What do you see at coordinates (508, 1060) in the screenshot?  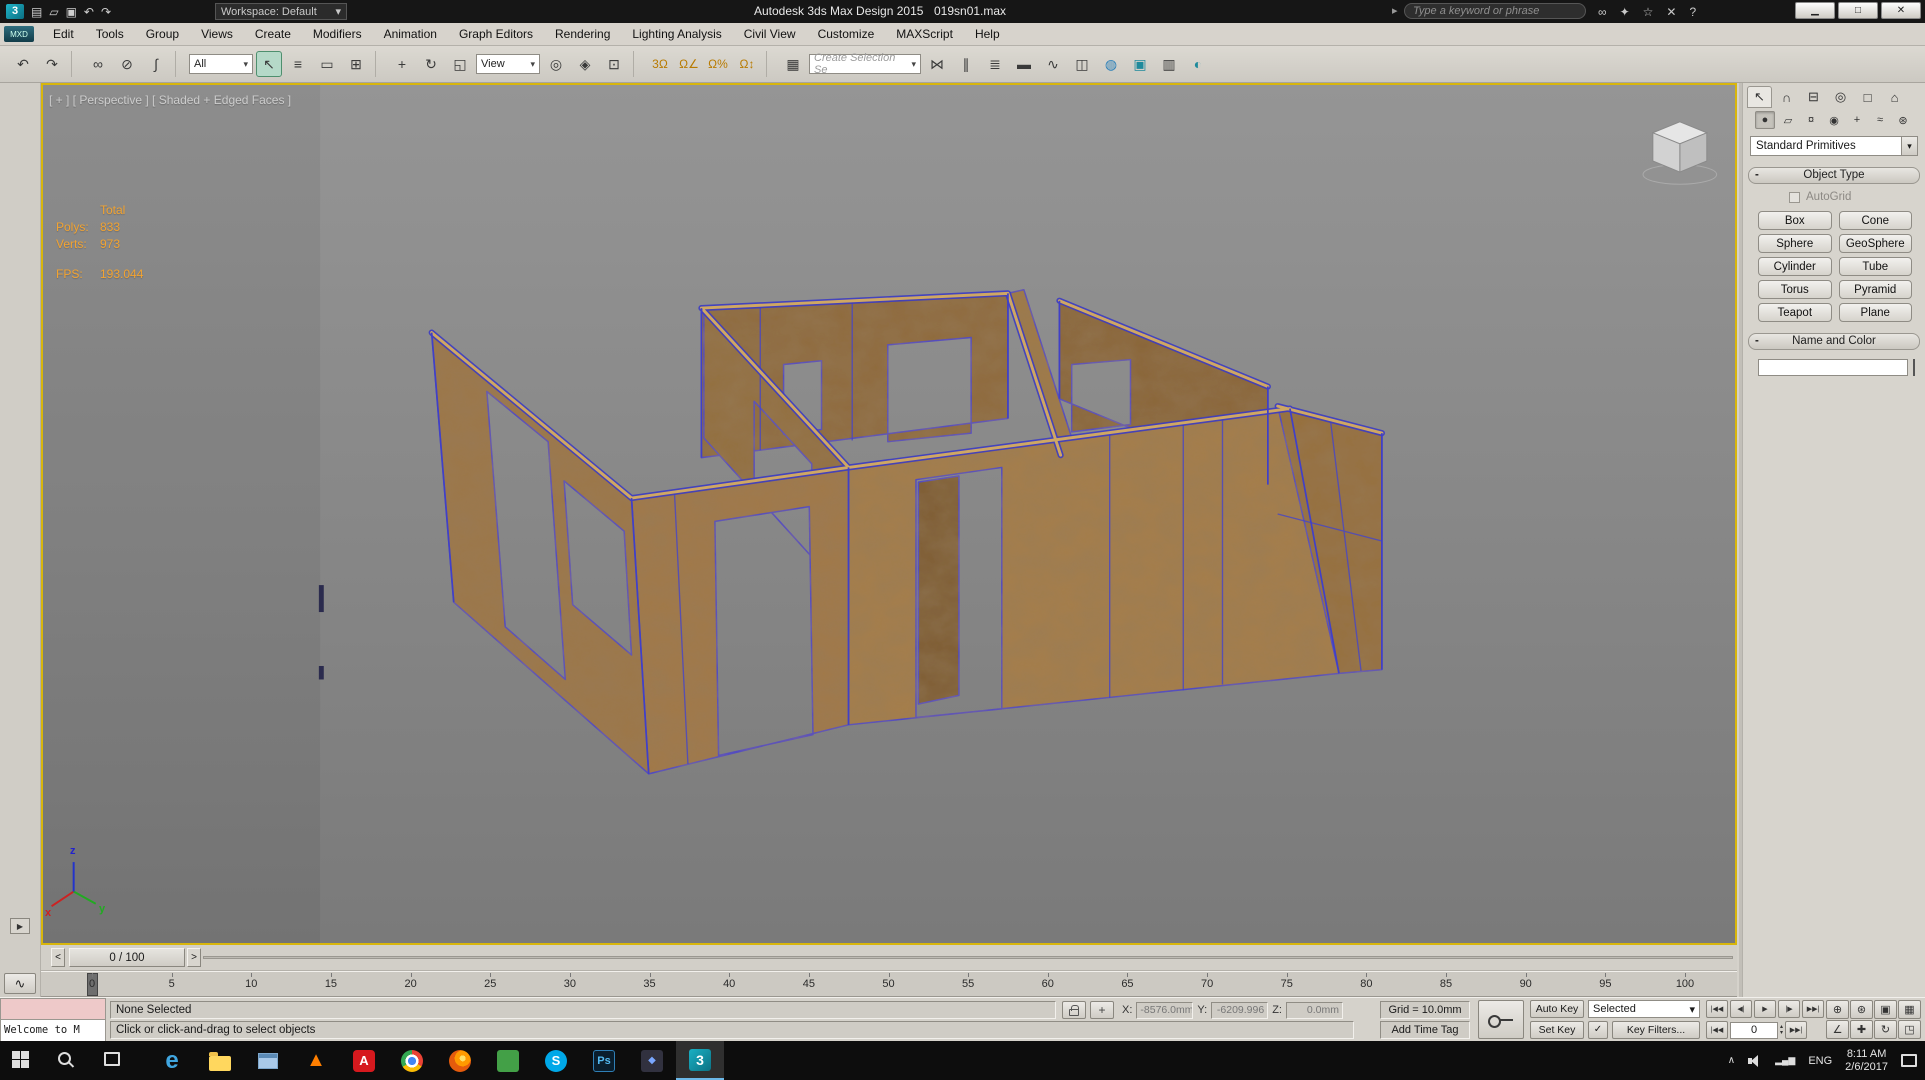 I see `green-app-icon` at bounding box center [508, 1060].